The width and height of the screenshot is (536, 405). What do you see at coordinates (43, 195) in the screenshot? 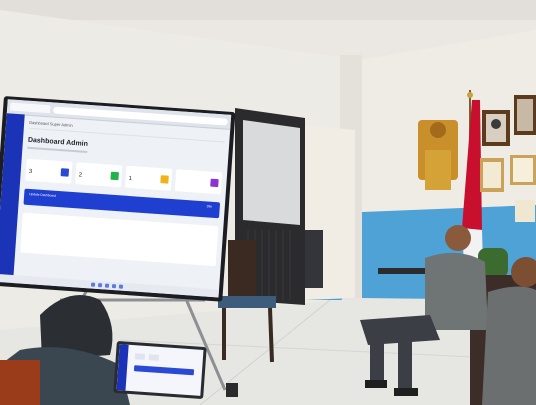
I see `banner-label: Update Dashboard` at bounding box center [43, 195].